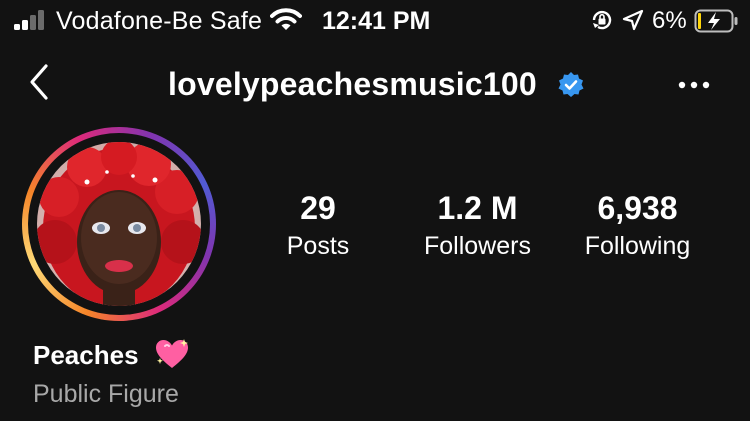 The width and height of the screenshot is (750, 421). I want to click on back-icon, so click(39, 82).